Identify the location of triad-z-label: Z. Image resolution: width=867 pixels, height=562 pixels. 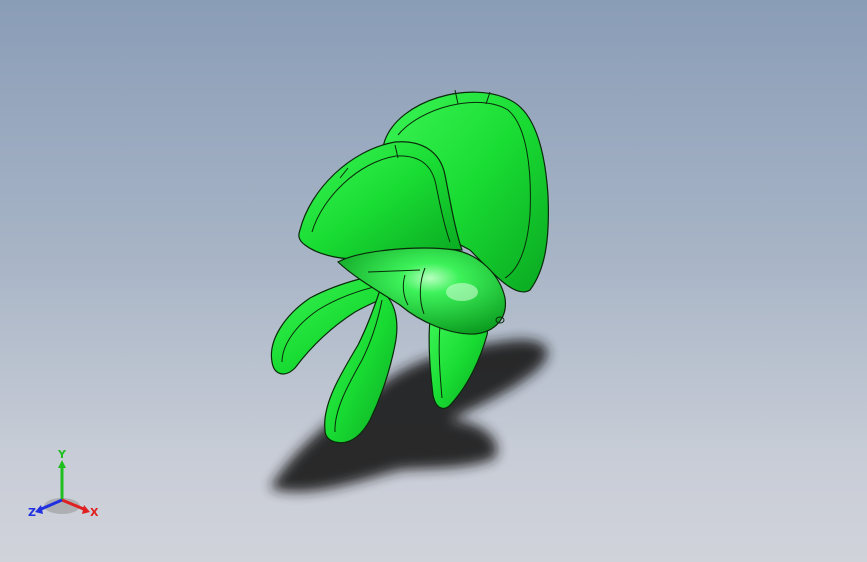
(32, 512).